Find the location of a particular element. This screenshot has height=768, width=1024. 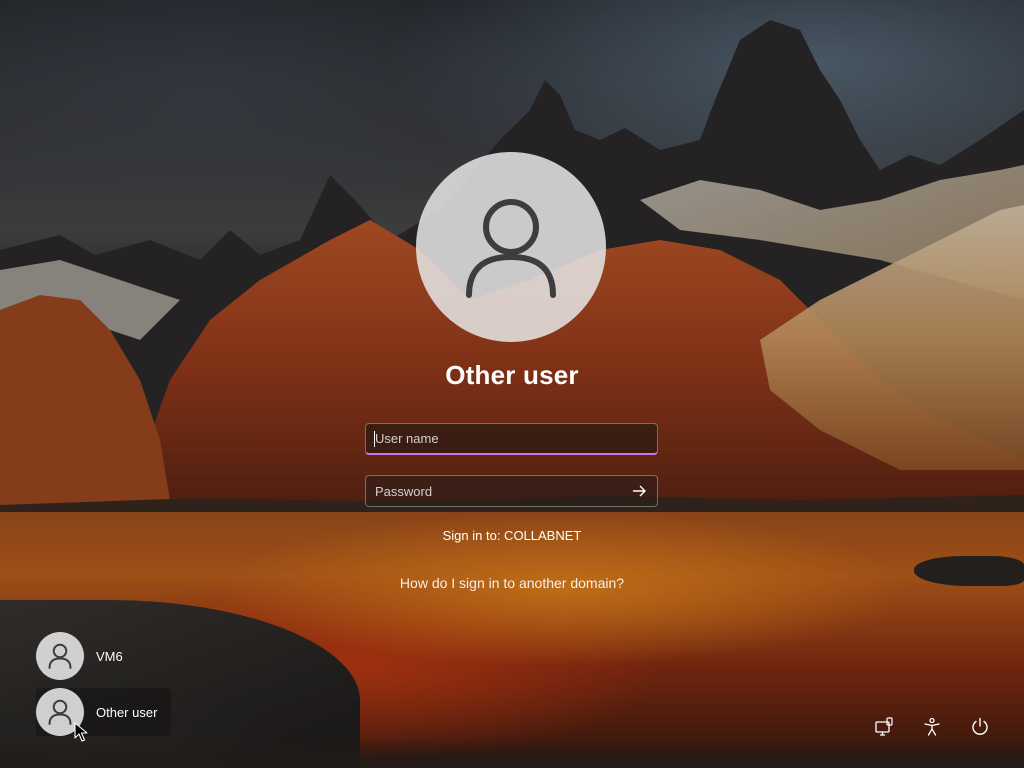

sign-in-to-domain: Sign in to: COLLABNET is located at coordinates (512, 535).